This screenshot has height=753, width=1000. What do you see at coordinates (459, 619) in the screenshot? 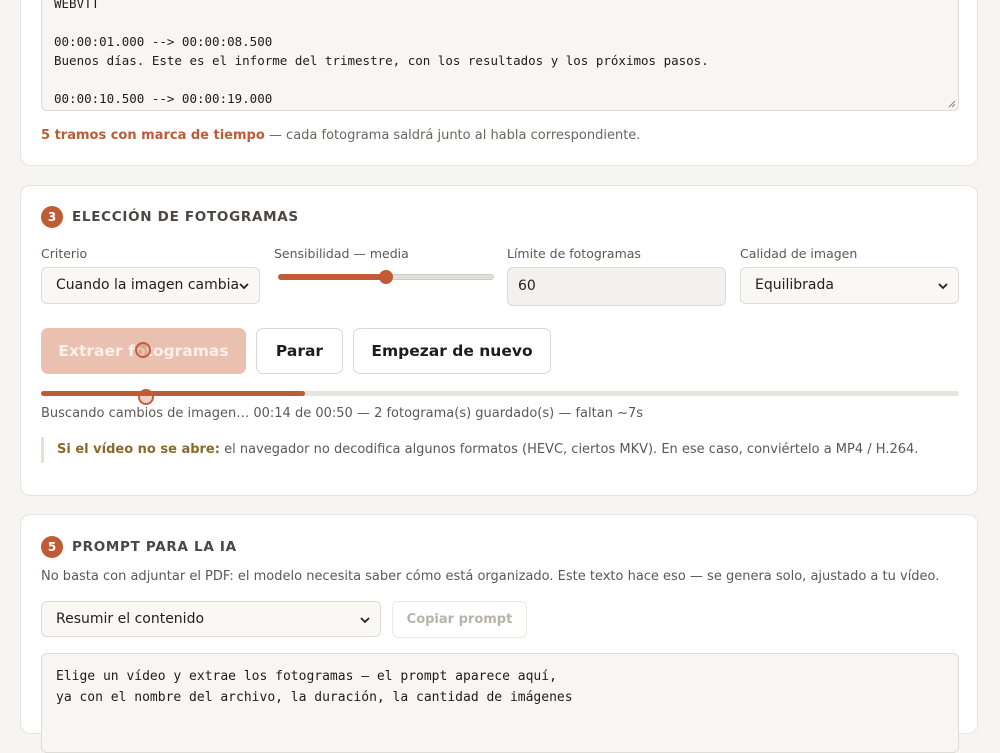
I see `copy-prompt-button: Copiar prompt` at bounding box center [459, 619].